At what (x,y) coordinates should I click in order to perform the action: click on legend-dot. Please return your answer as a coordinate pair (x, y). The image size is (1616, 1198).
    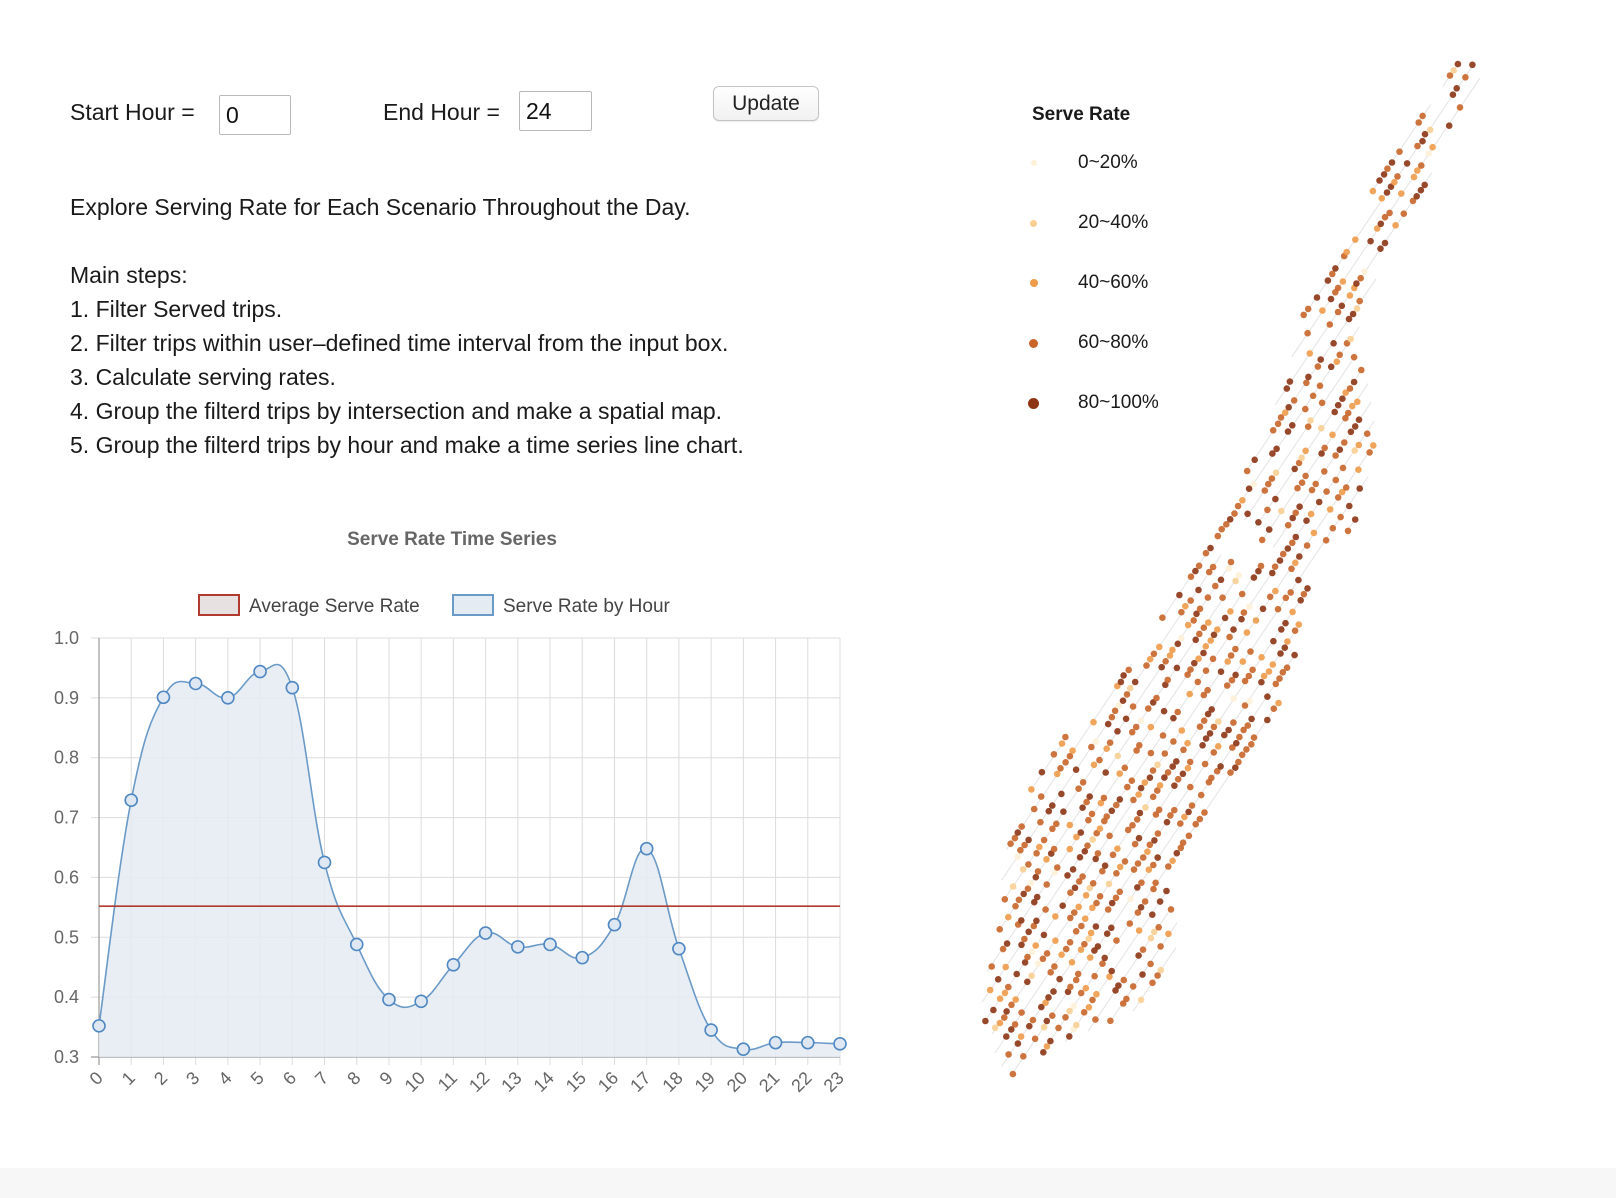
    Looking at the image, I should click on (1034, 163).